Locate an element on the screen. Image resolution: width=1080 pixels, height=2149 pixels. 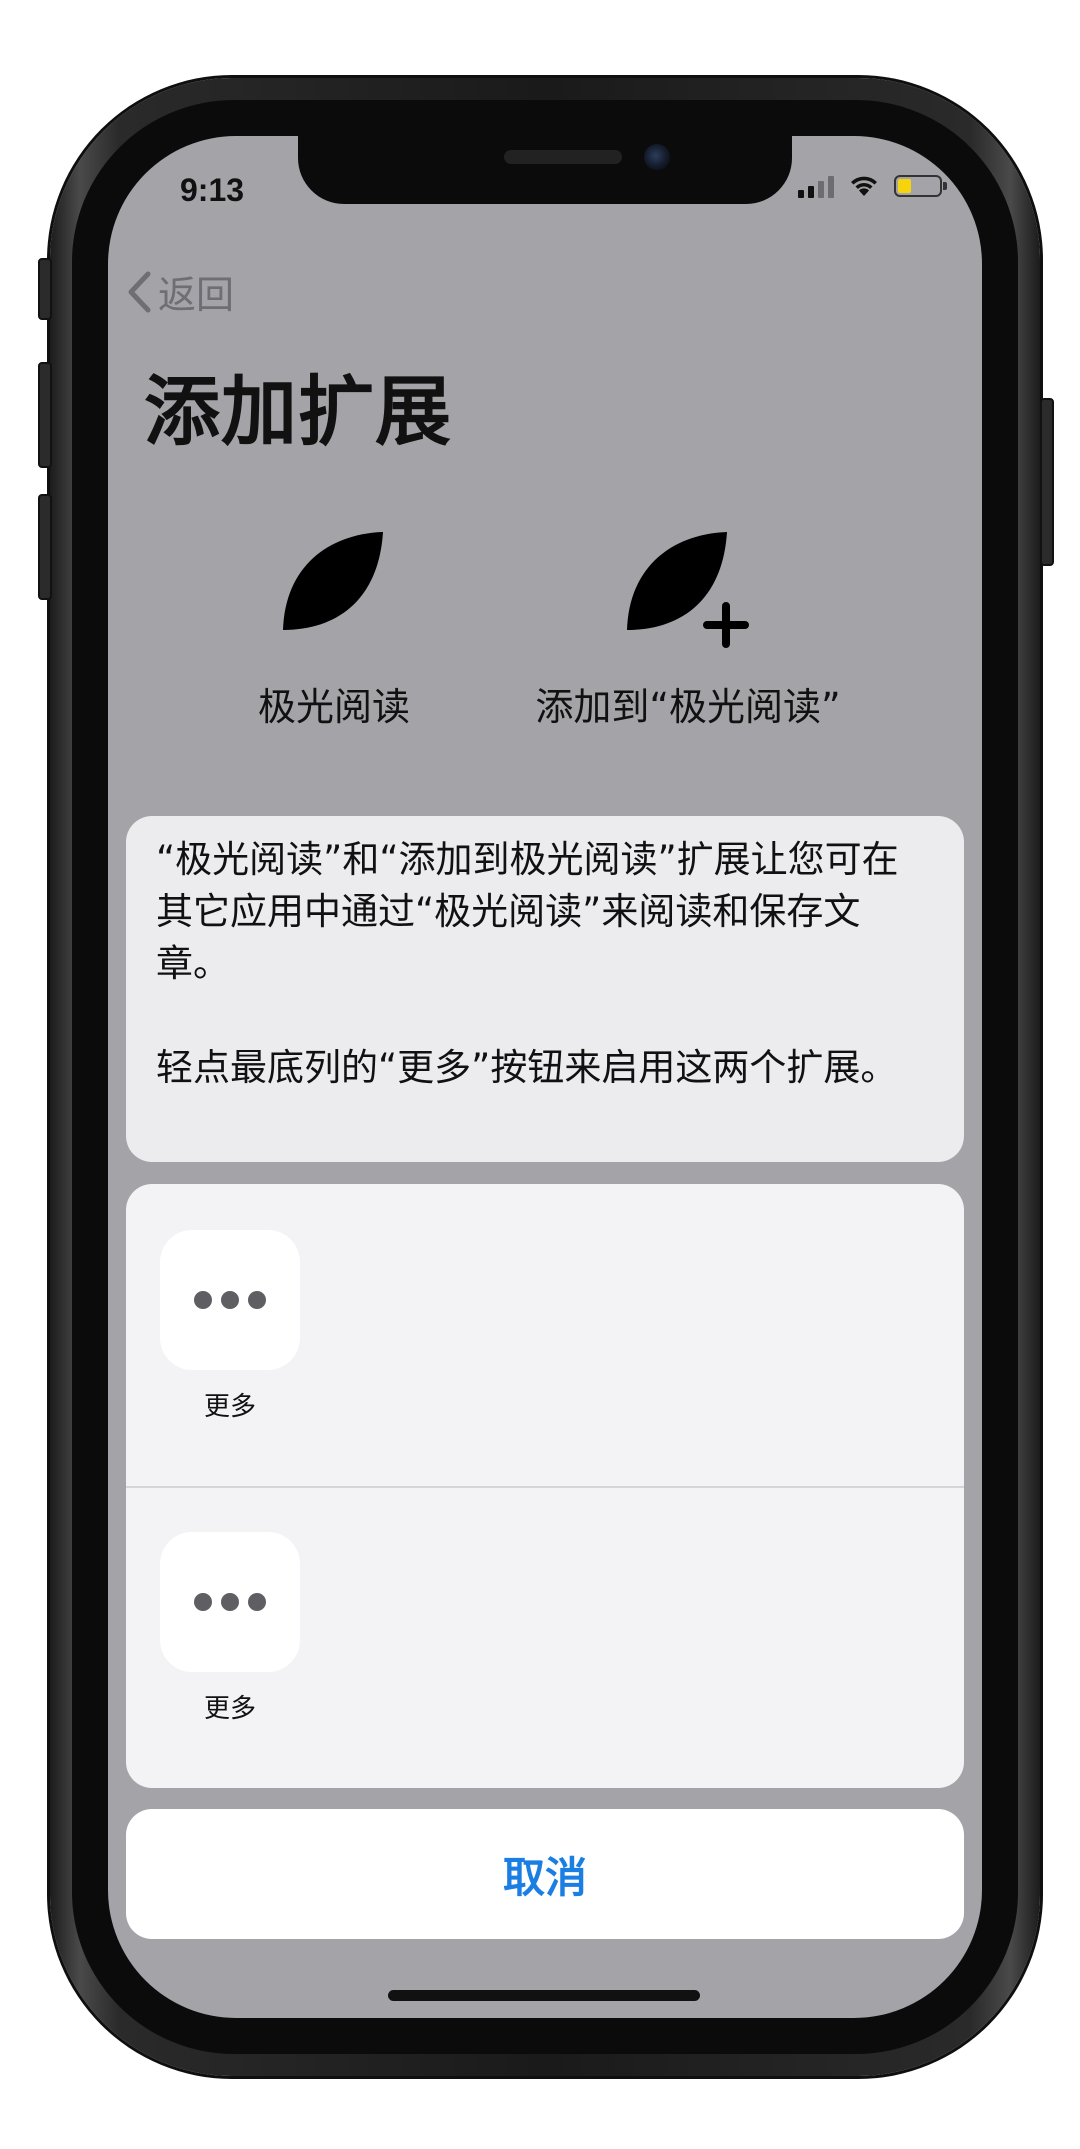
battery-icon is located at coordinates (920, 186).